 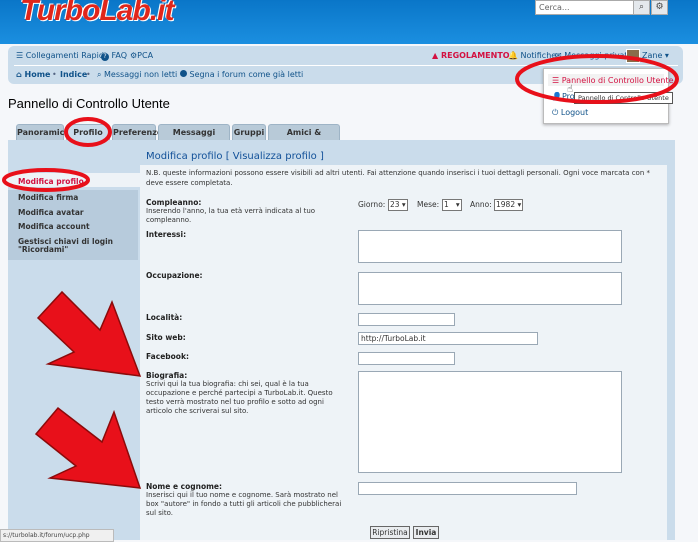 I want to click on annotation-ellipse-ucp, so click(x=597, y=79).